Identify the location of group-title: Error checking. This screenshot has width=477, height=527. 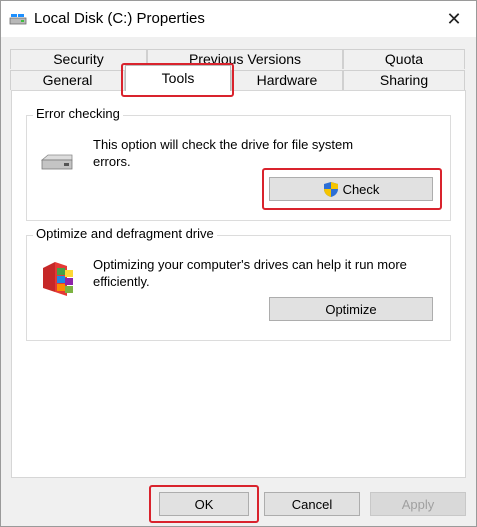
(78, 113).